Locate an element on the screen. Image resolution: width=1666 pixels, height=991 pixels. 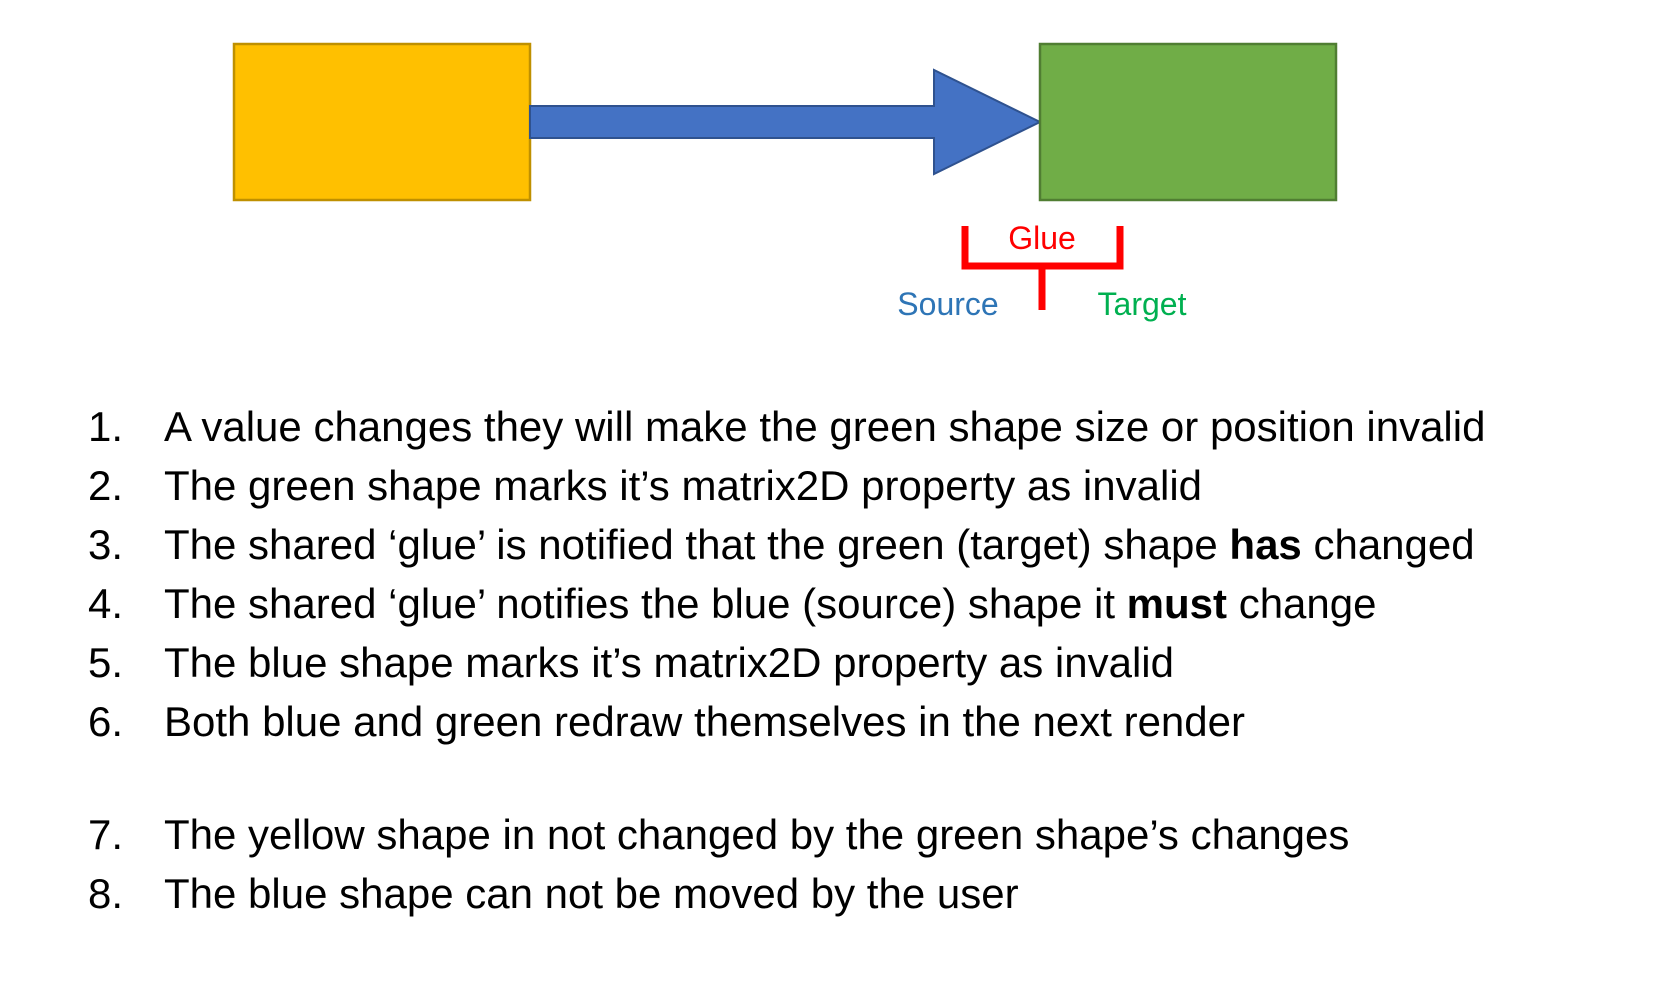
step-number: 4. is located at coordinates (106, 603).